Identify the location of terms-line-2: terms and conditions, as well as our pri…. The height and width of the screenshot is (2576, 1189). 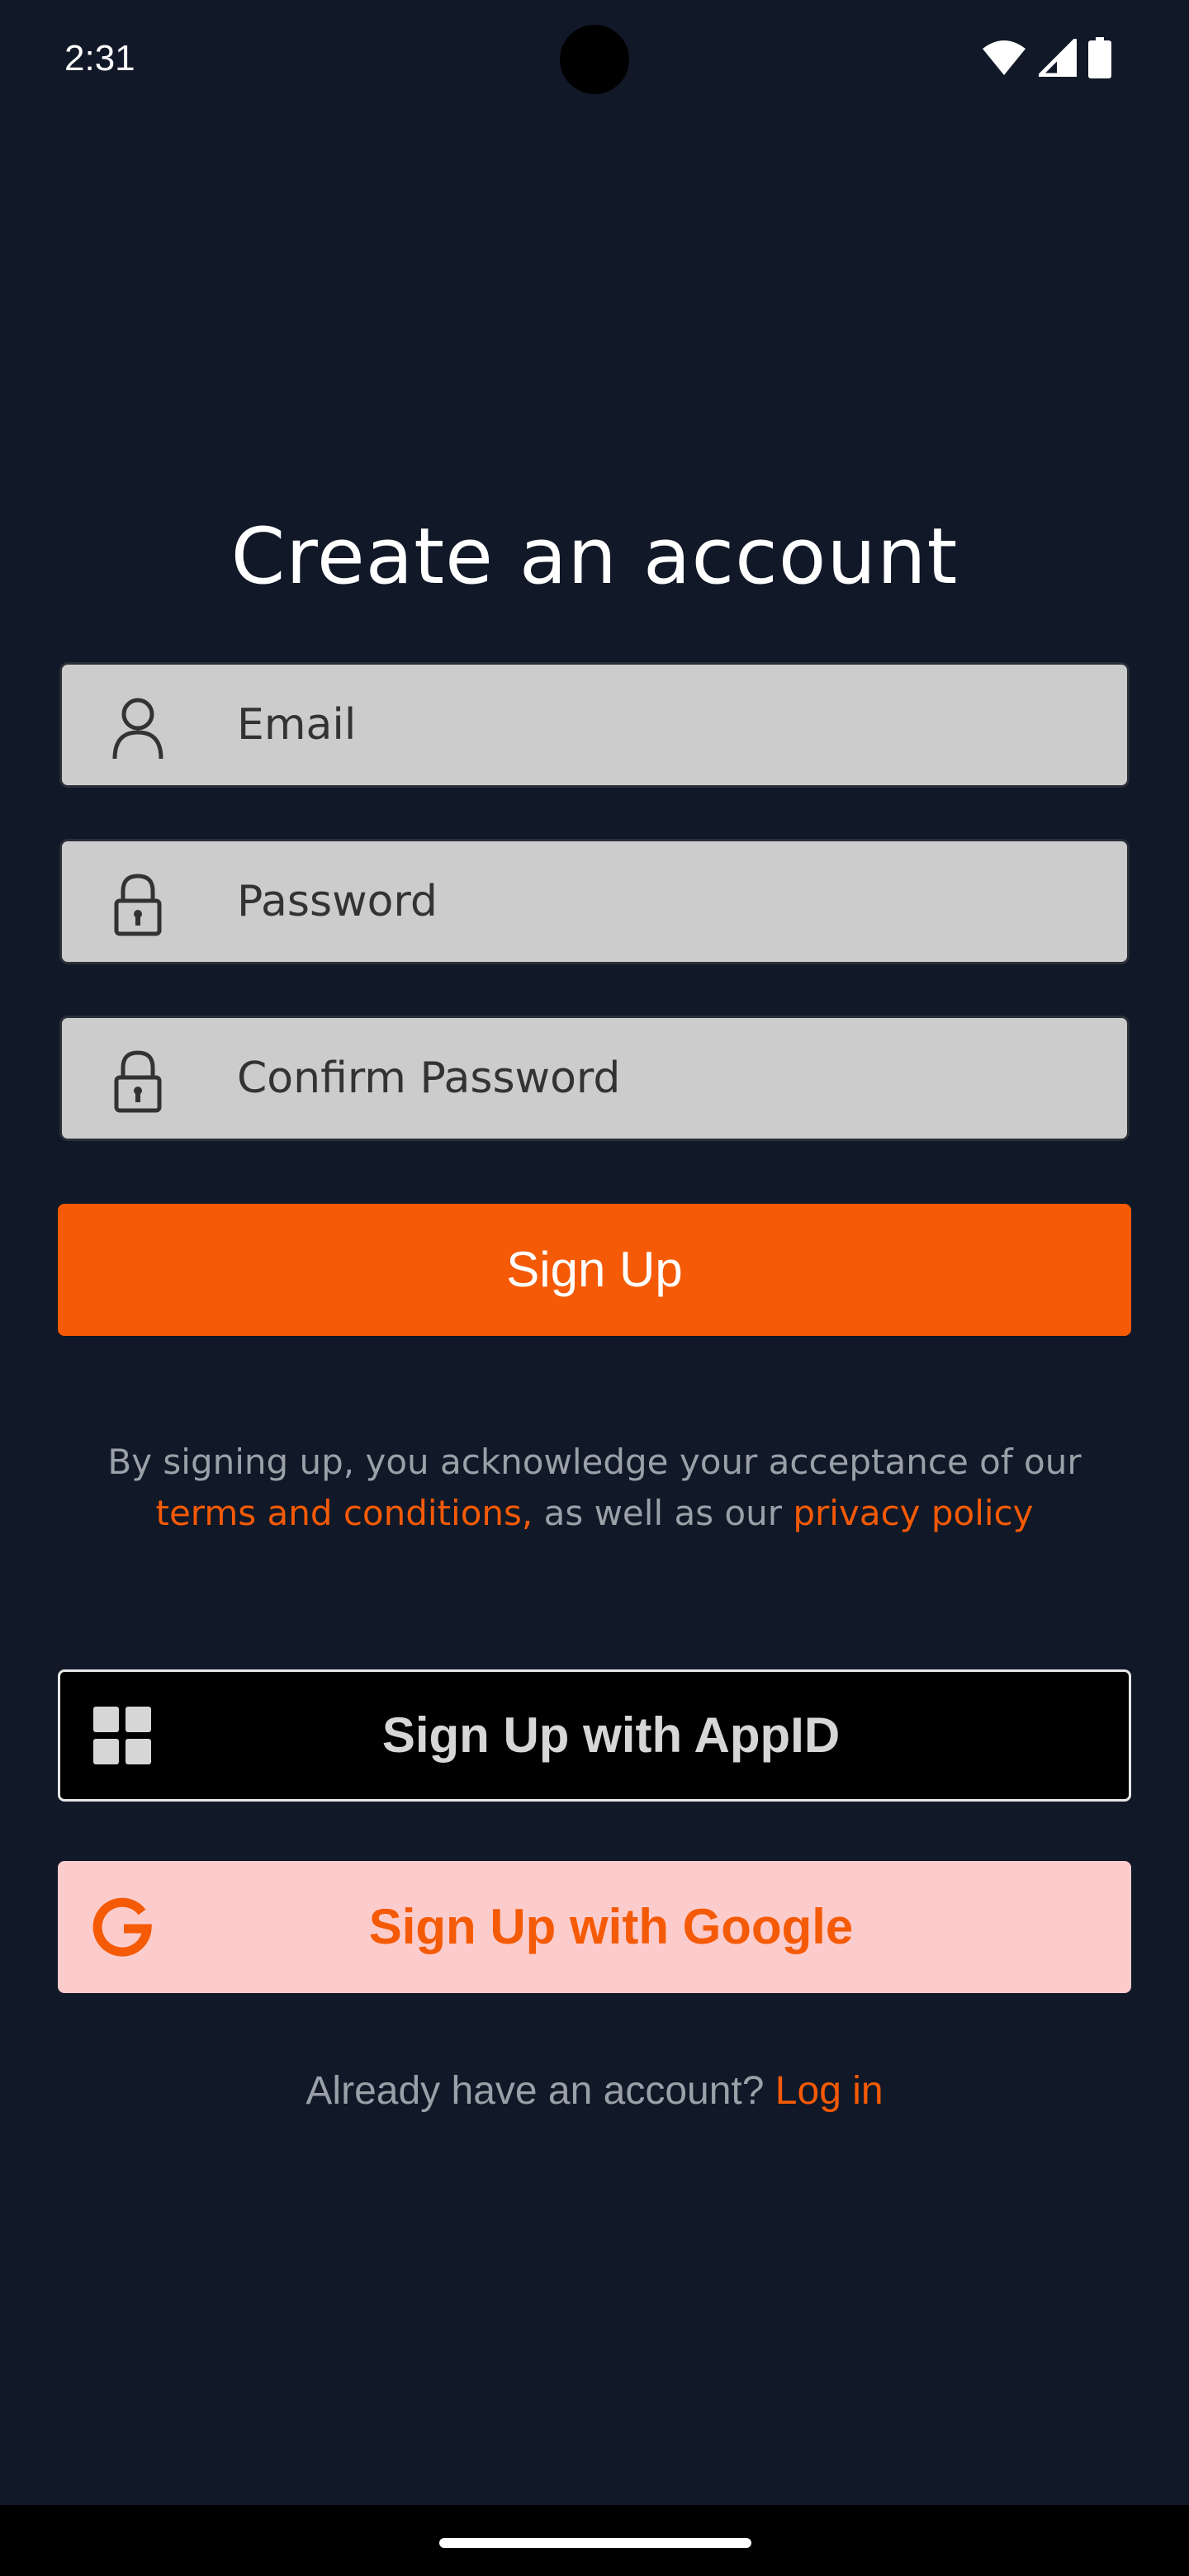
(594, 1513).